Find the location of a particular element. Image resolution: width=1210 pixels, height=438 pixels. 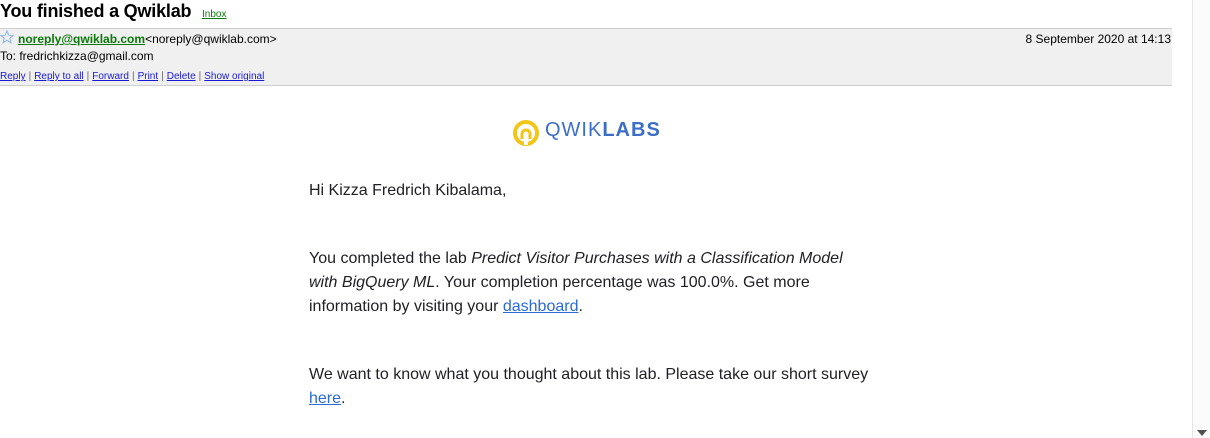

qwiklabs-logo-icon is located at coordinates (526, 133).